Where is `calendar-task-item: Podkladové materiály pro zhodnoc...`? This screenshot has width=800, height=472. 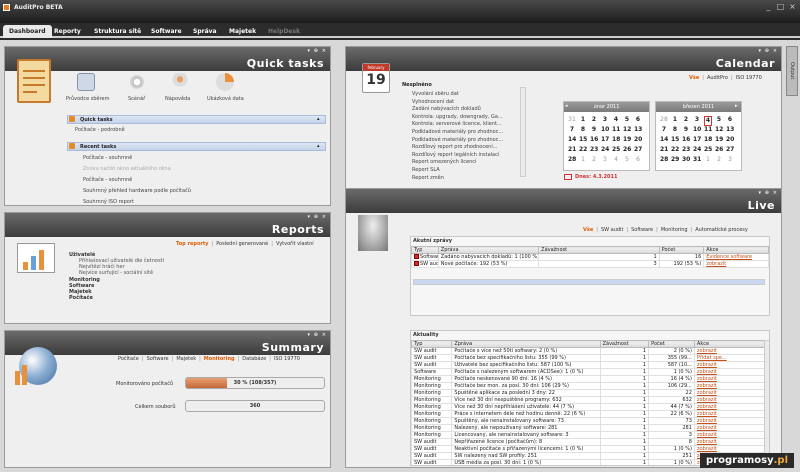
calendar-task-item: Podkladové materiály pro zhodnoc... is located at coordinates (457, 132).